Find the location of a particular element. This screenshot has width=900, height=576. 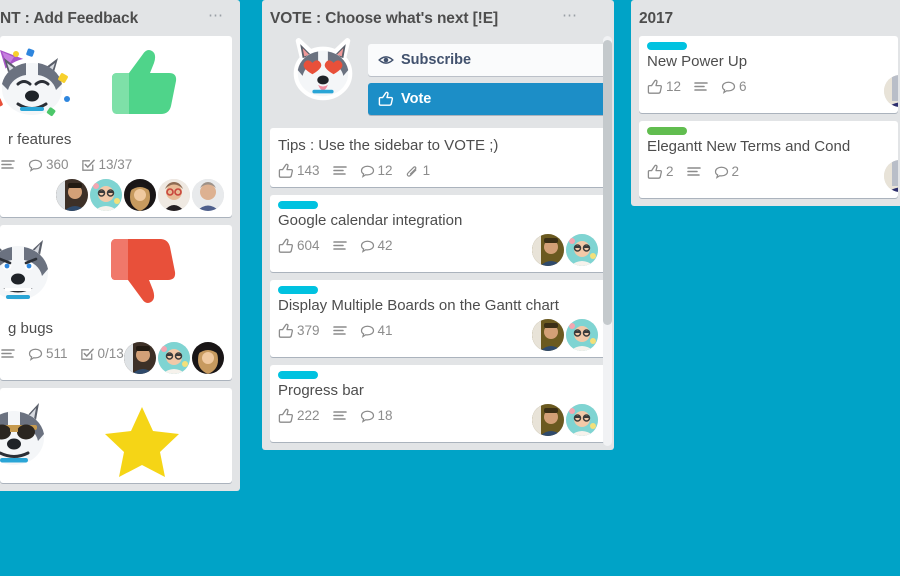

card: Google calendar integration 604 42 is located at coordinates (438, 233).